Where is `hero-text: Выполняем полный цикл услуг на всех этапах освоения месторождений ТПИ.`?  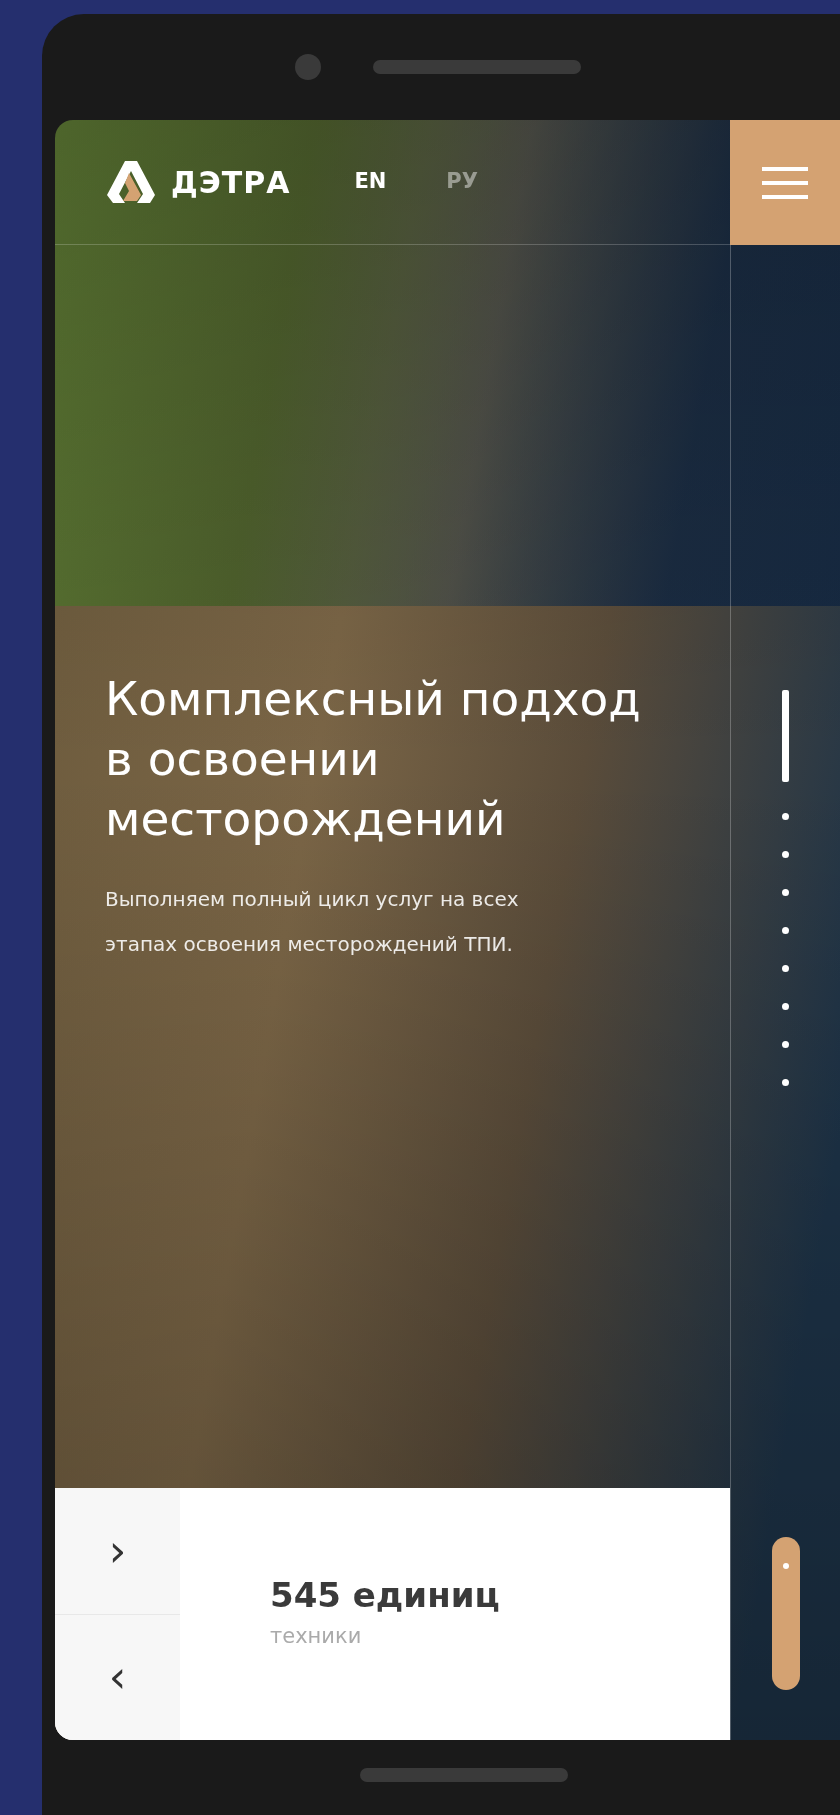
hero-text: Выполняем полный цикл услуг на всех этапах освоения месторождений ТПИ. is located at coordinates (312, 922).